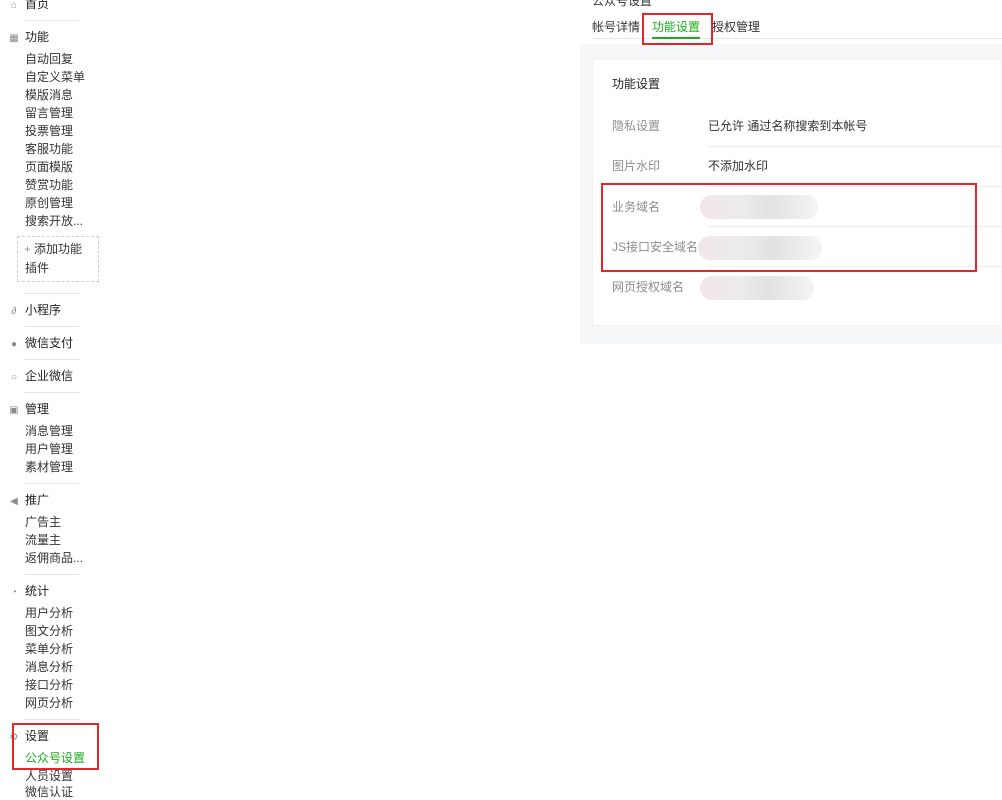 This screenshot has width=1002, height=800. Describe the element at coordinates (55, 746) in the screenshot. I see `highlight-box-settings` at that location.